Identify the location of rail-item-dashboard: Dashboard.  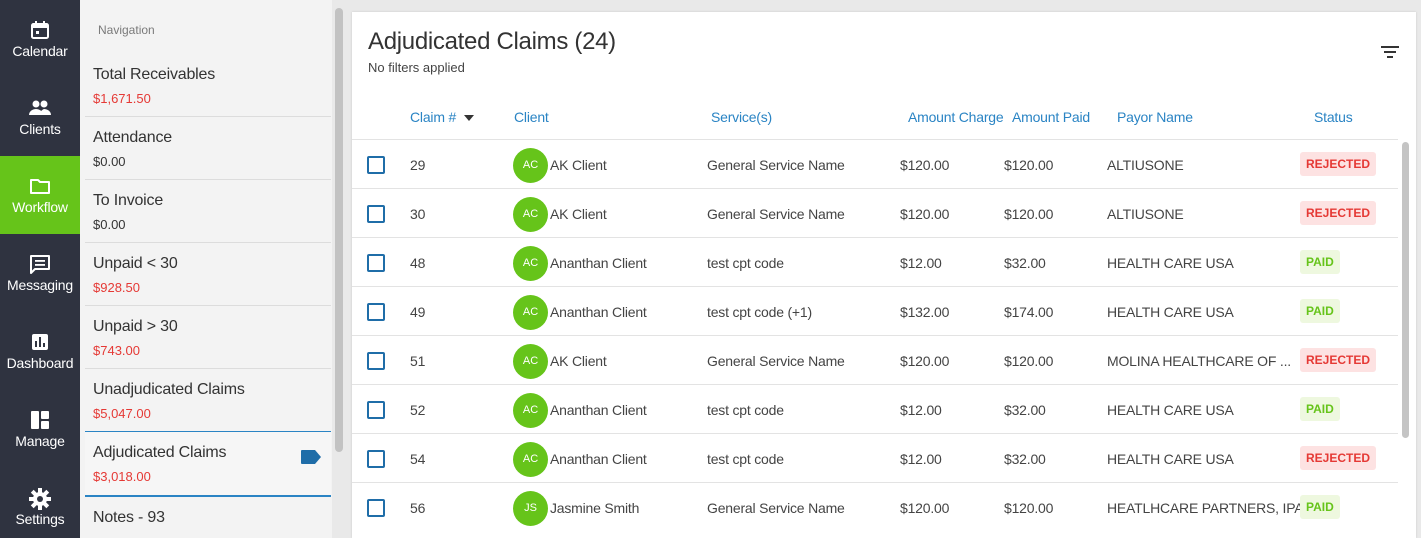
(40, 351).